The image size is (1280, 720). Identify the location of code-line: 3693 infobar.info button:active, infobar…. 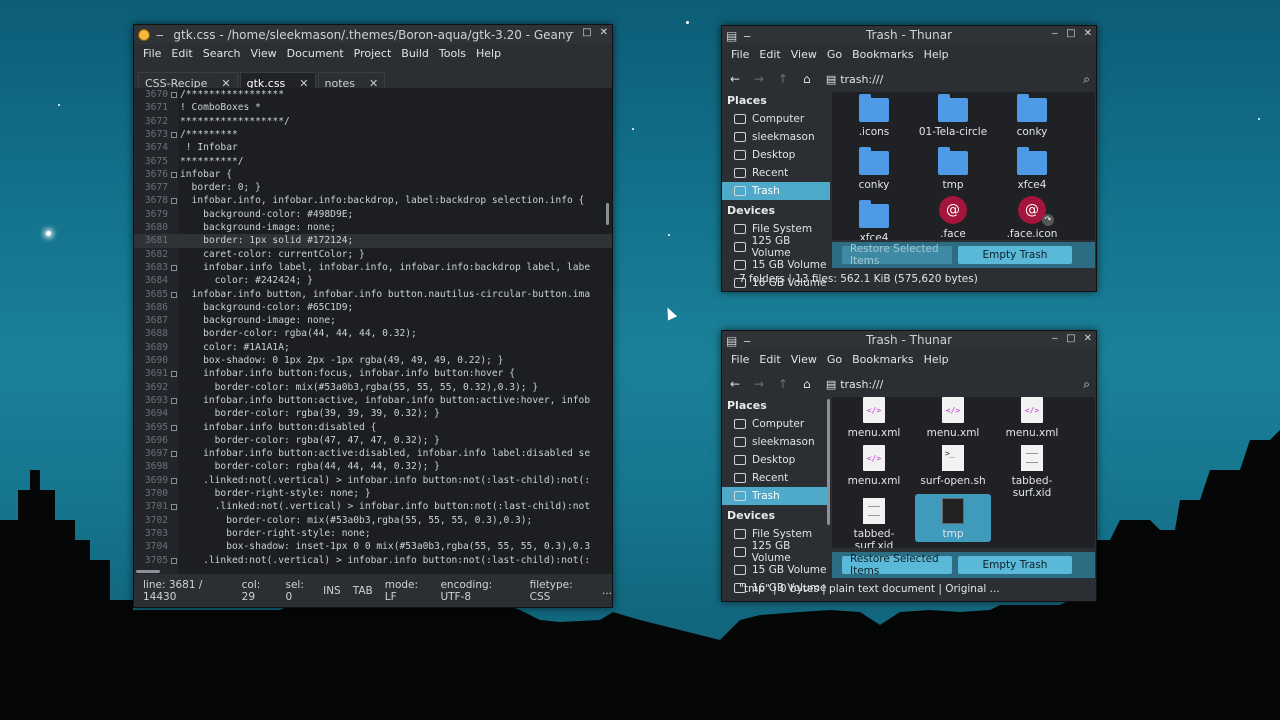
(373, 400).